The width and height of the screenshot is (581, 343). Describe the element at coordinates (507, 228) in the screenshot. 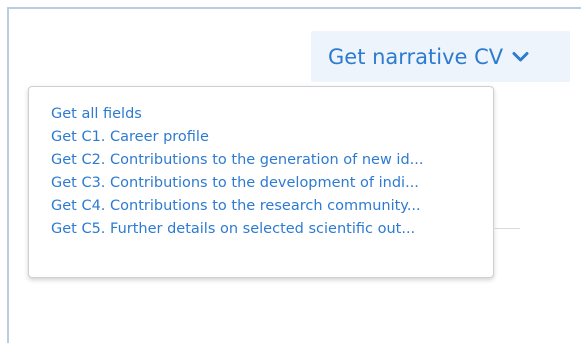

I see `background-divider` at that location.